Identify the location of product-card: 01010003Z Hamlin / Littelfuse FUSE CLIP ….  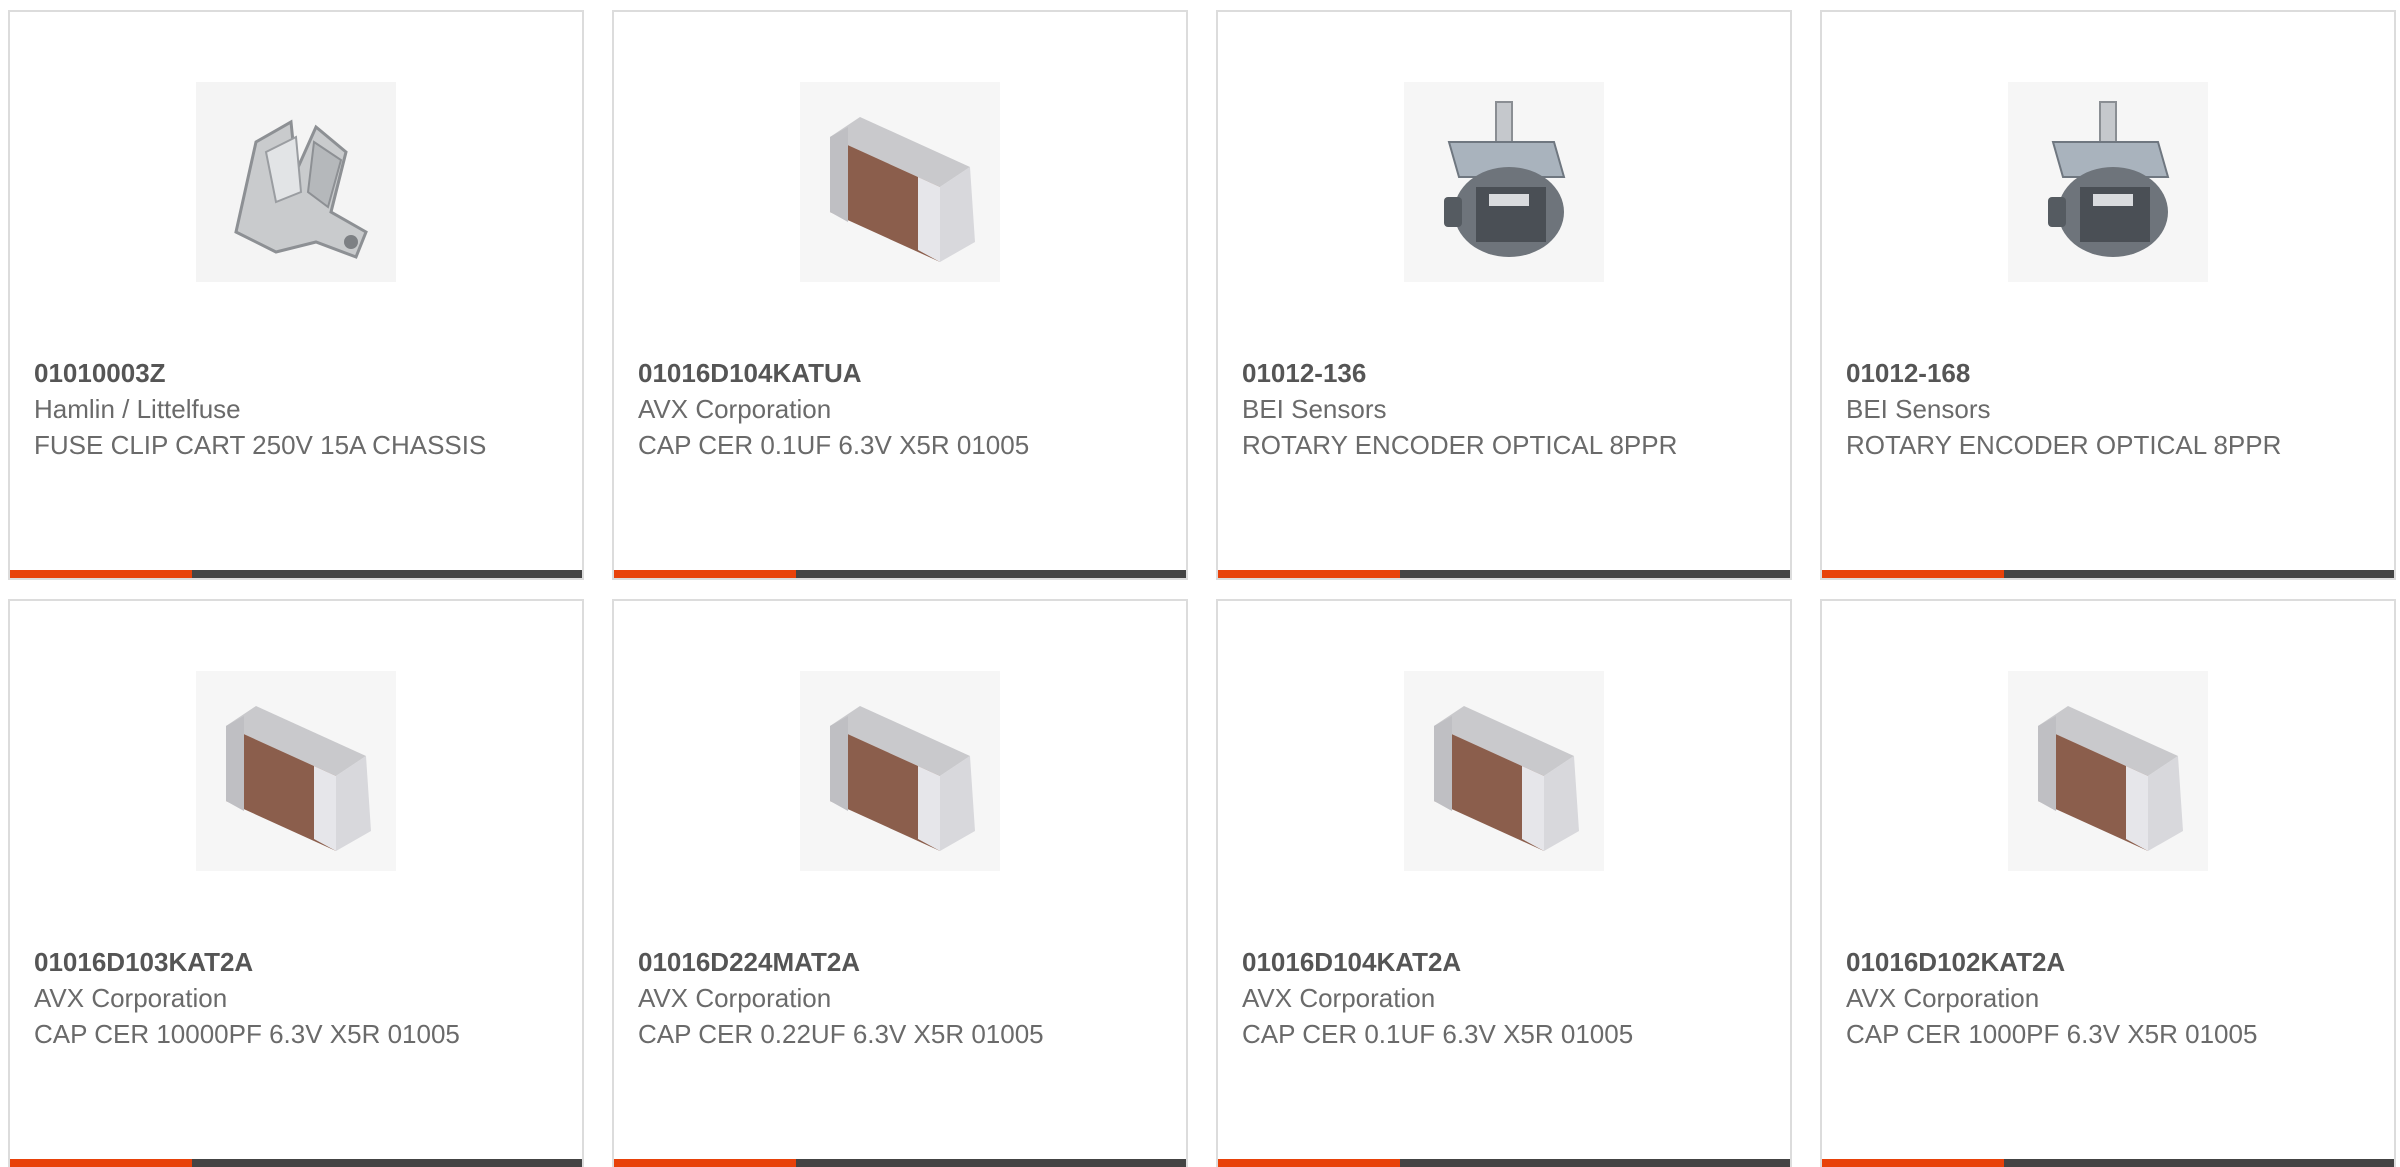
(296, 295).